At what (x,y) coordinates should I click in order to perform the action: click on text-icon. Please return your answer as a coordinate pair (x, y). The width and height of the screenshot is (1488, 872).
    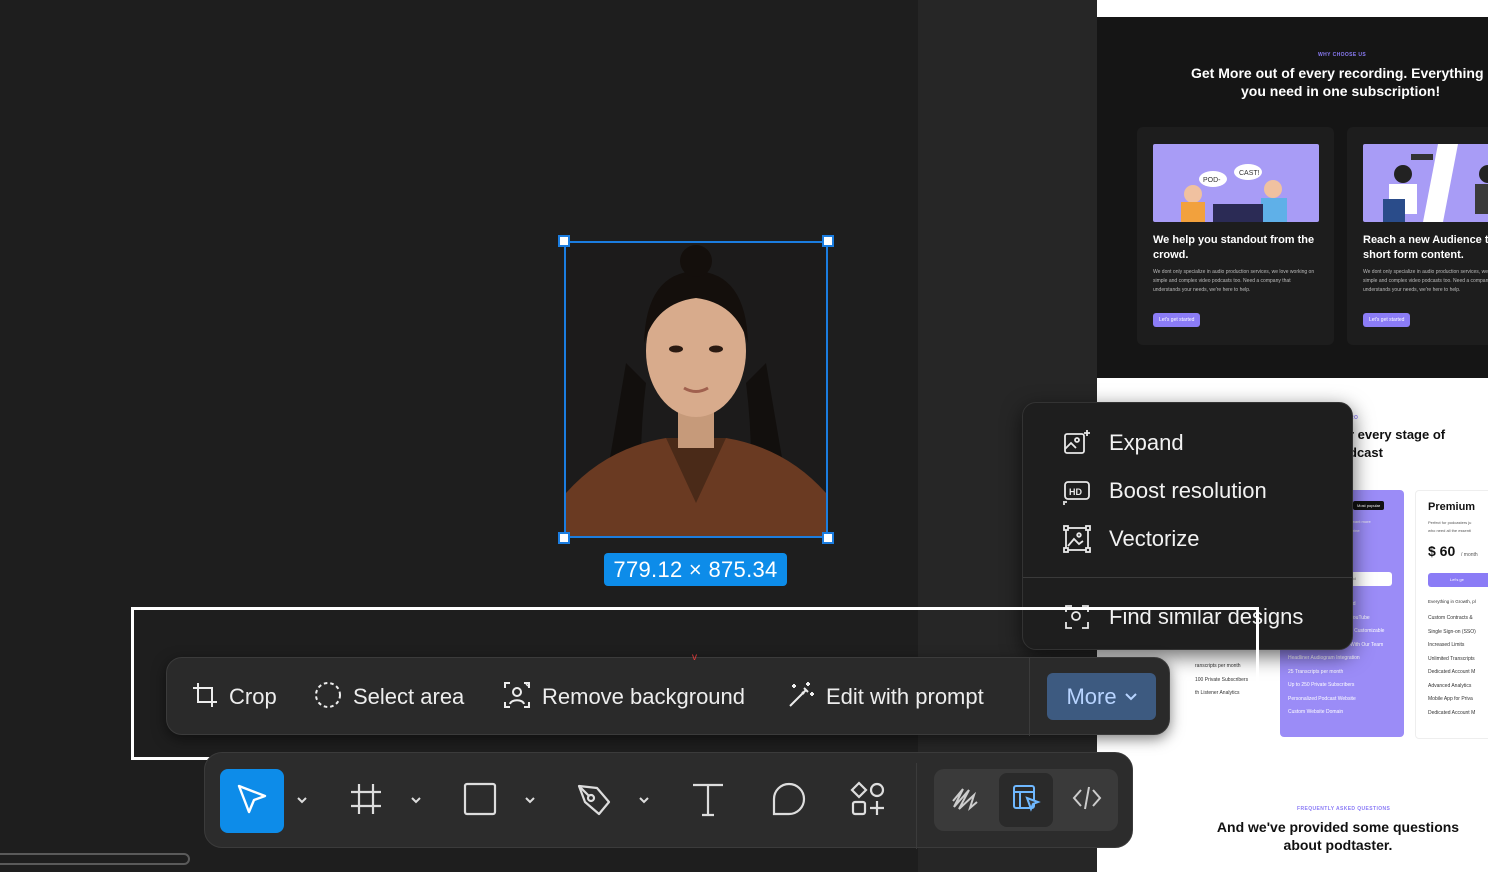
    Looking at the image, I should click on (708, 801).